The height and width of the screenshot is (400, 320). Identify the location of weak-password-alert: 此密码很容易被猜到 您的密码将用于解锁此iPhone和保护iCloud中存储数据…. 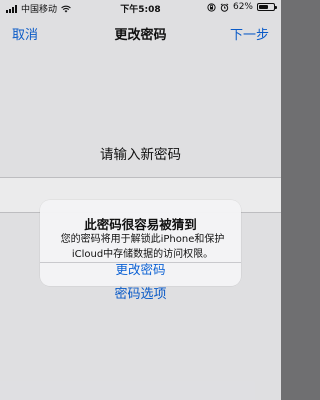
(140, 243).